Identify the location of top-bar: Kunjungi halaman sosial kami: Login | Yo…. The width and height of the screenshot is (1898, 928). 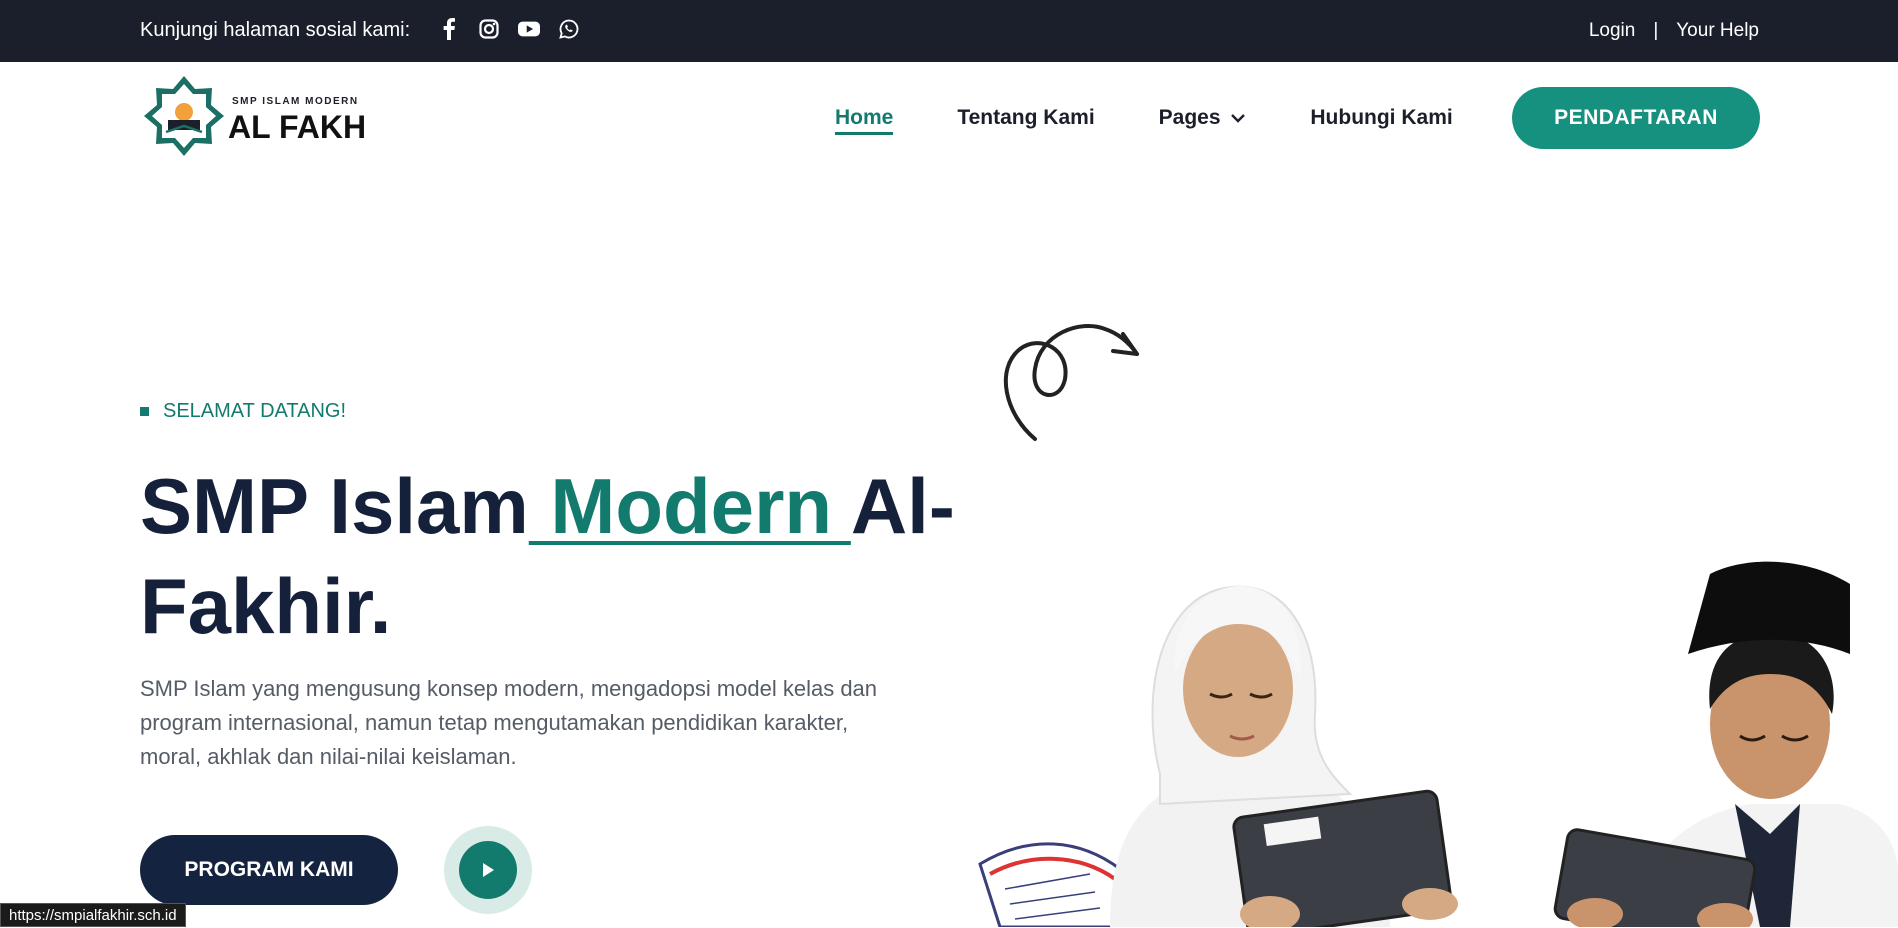
(949, 31).